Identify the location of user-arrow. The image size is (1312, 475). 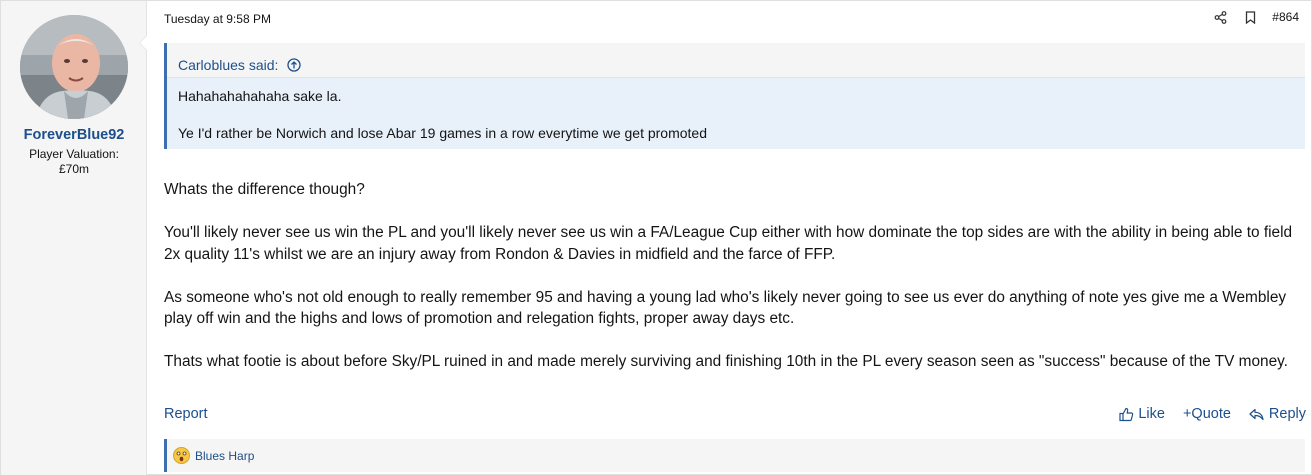
(143, 43).